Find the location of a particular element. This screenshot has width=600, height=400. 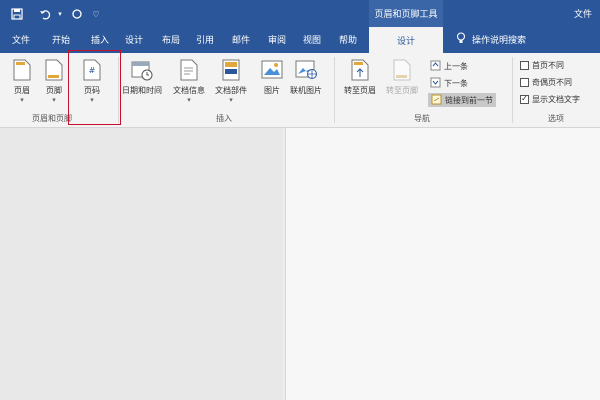

page-number-icon-glyph: # is located at coordinates (92, 70).